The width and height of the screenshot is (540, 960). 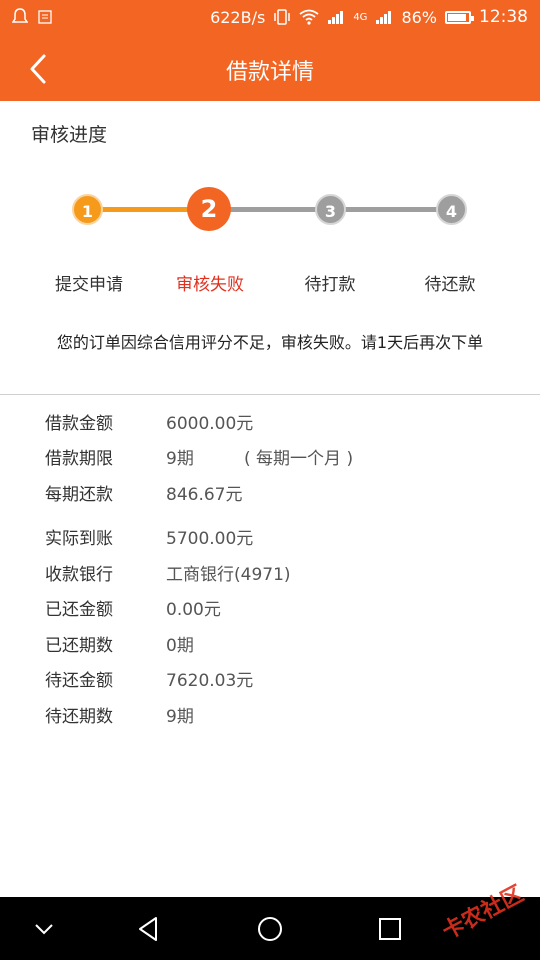 What do you see at coordinates (459, 17) in the screenshot?
I see `battery-icon` at bounding box center [459, 17].